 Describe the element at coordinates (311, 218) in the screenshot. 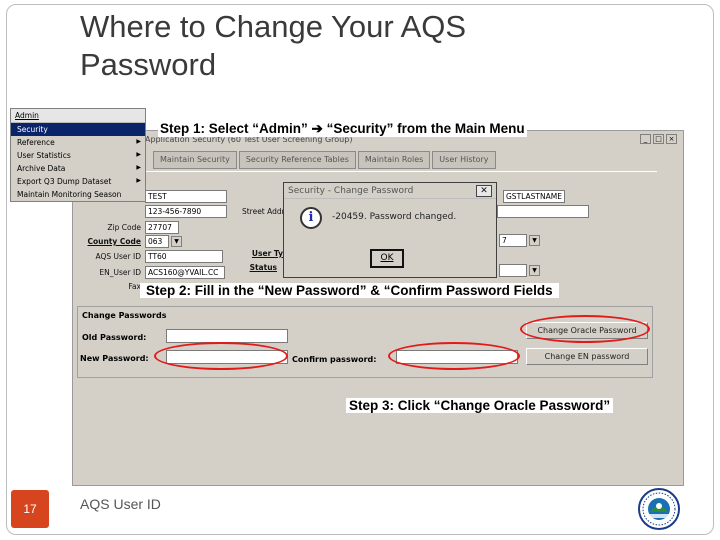

I see `info-icon: i` at that location.